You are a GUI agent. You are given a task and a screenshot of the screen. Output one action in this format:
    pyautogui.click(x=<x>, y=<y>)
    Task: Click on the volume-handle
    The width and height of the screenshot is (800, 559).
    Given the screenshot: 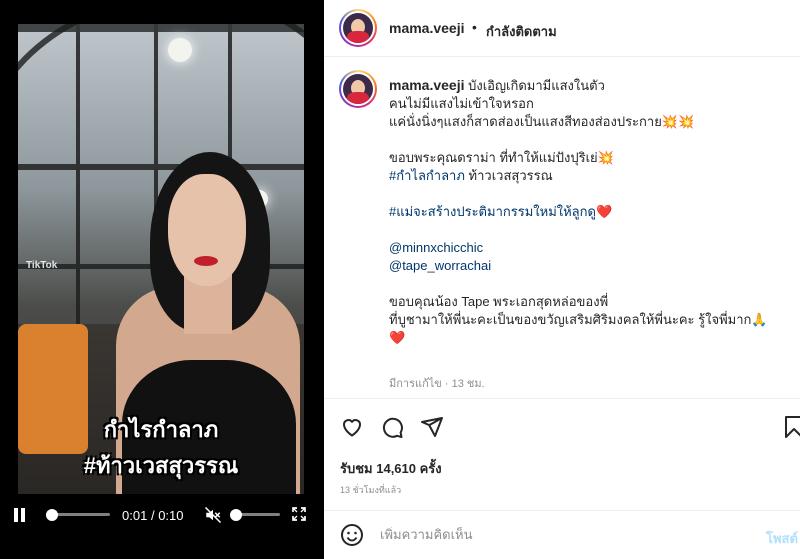 What is the action you would take?
    pyautogui.click(x=236, y=514)
    